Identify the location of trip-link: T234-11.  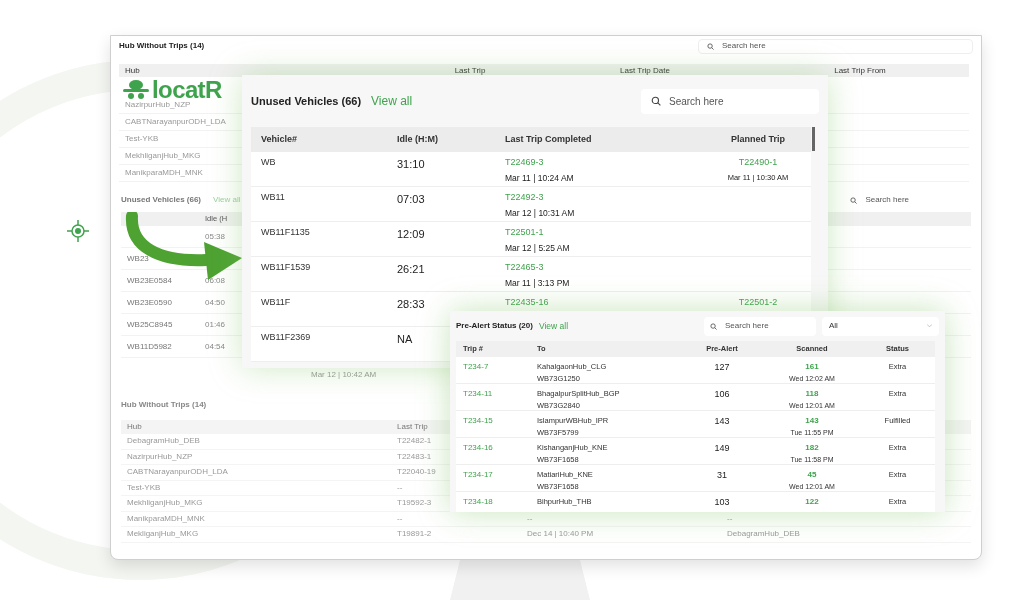
(478, 394).